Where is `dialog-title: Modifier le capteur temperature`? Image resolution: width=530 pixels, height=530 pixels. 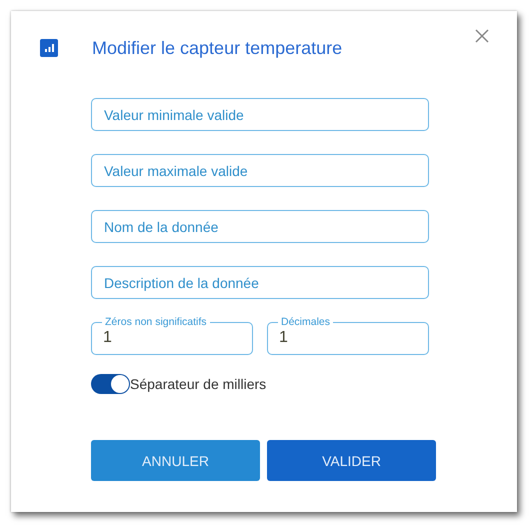
dialog-title: Modifier le capteur temperature is located at coordinates (217, 48).